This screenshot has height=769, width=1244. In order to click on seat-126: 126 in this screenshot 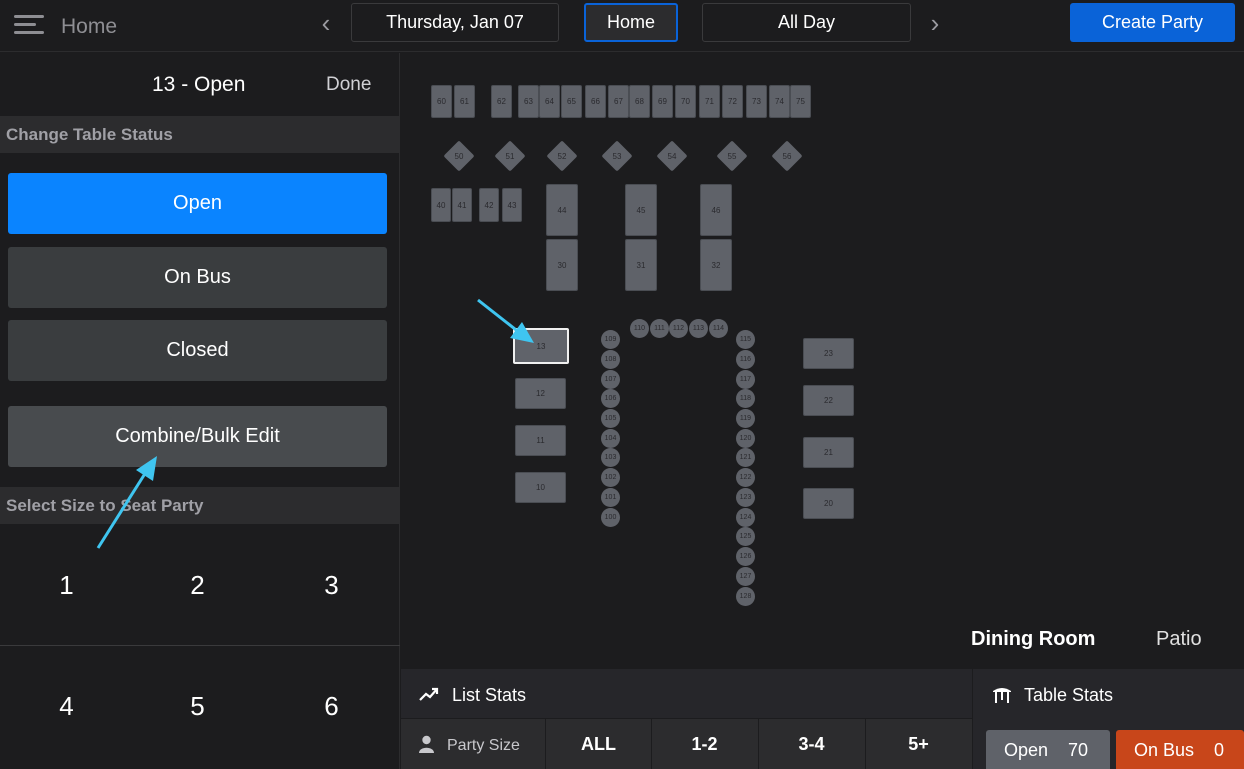, I will do `click(745, 556)`.